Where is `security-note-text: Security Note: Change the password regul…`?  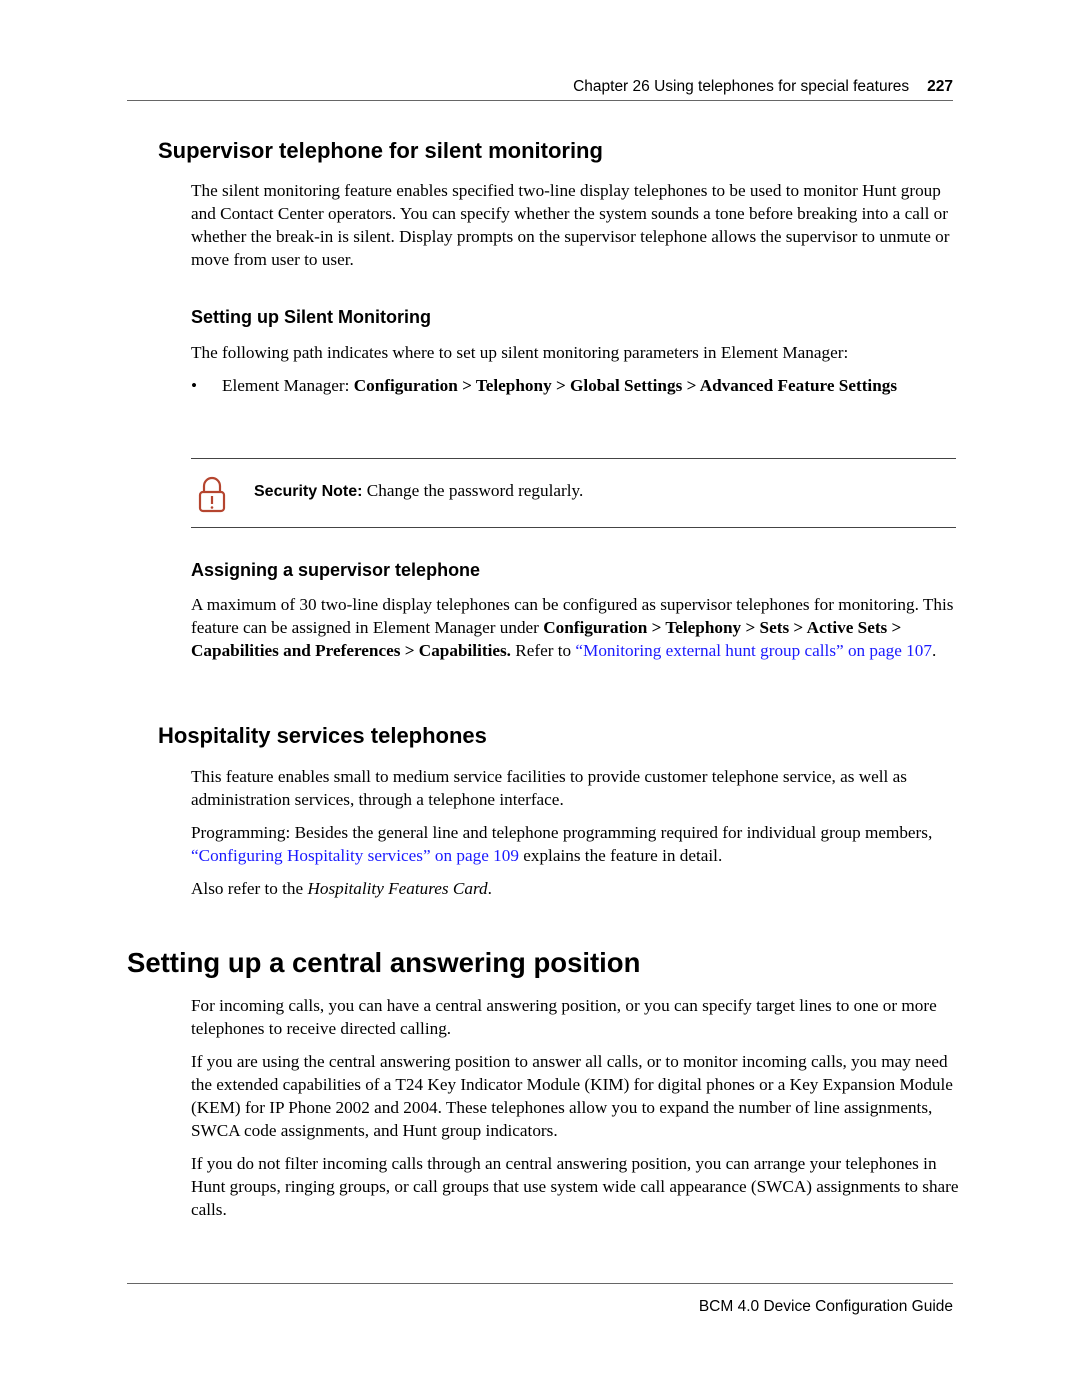
security-note-text: Security Note: Change the password regul… is located at coordinates (418, 491).